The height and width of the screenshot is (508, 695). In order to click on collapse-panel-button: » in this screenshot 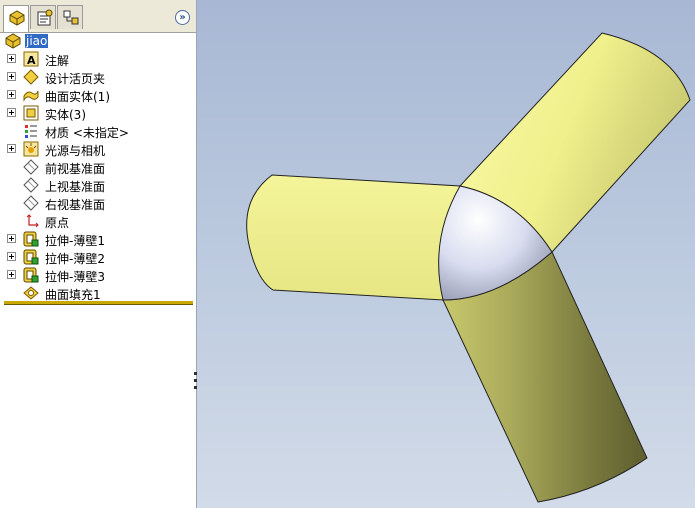, I will do `click(182, 17)`.